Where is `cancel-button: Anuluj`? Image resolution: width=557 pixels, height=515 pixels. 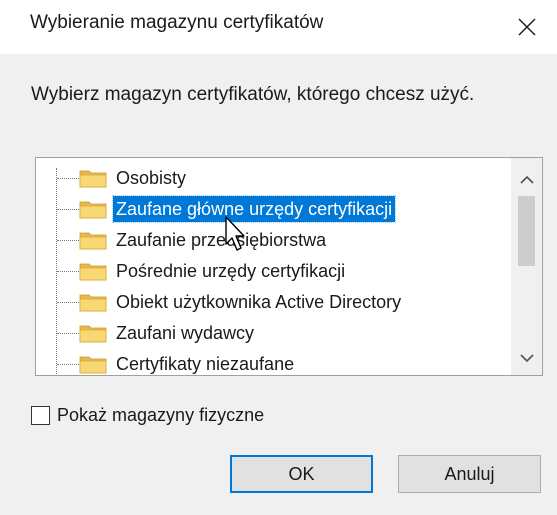 cancel-button: Anuluj is located at coordinates (469, 474).